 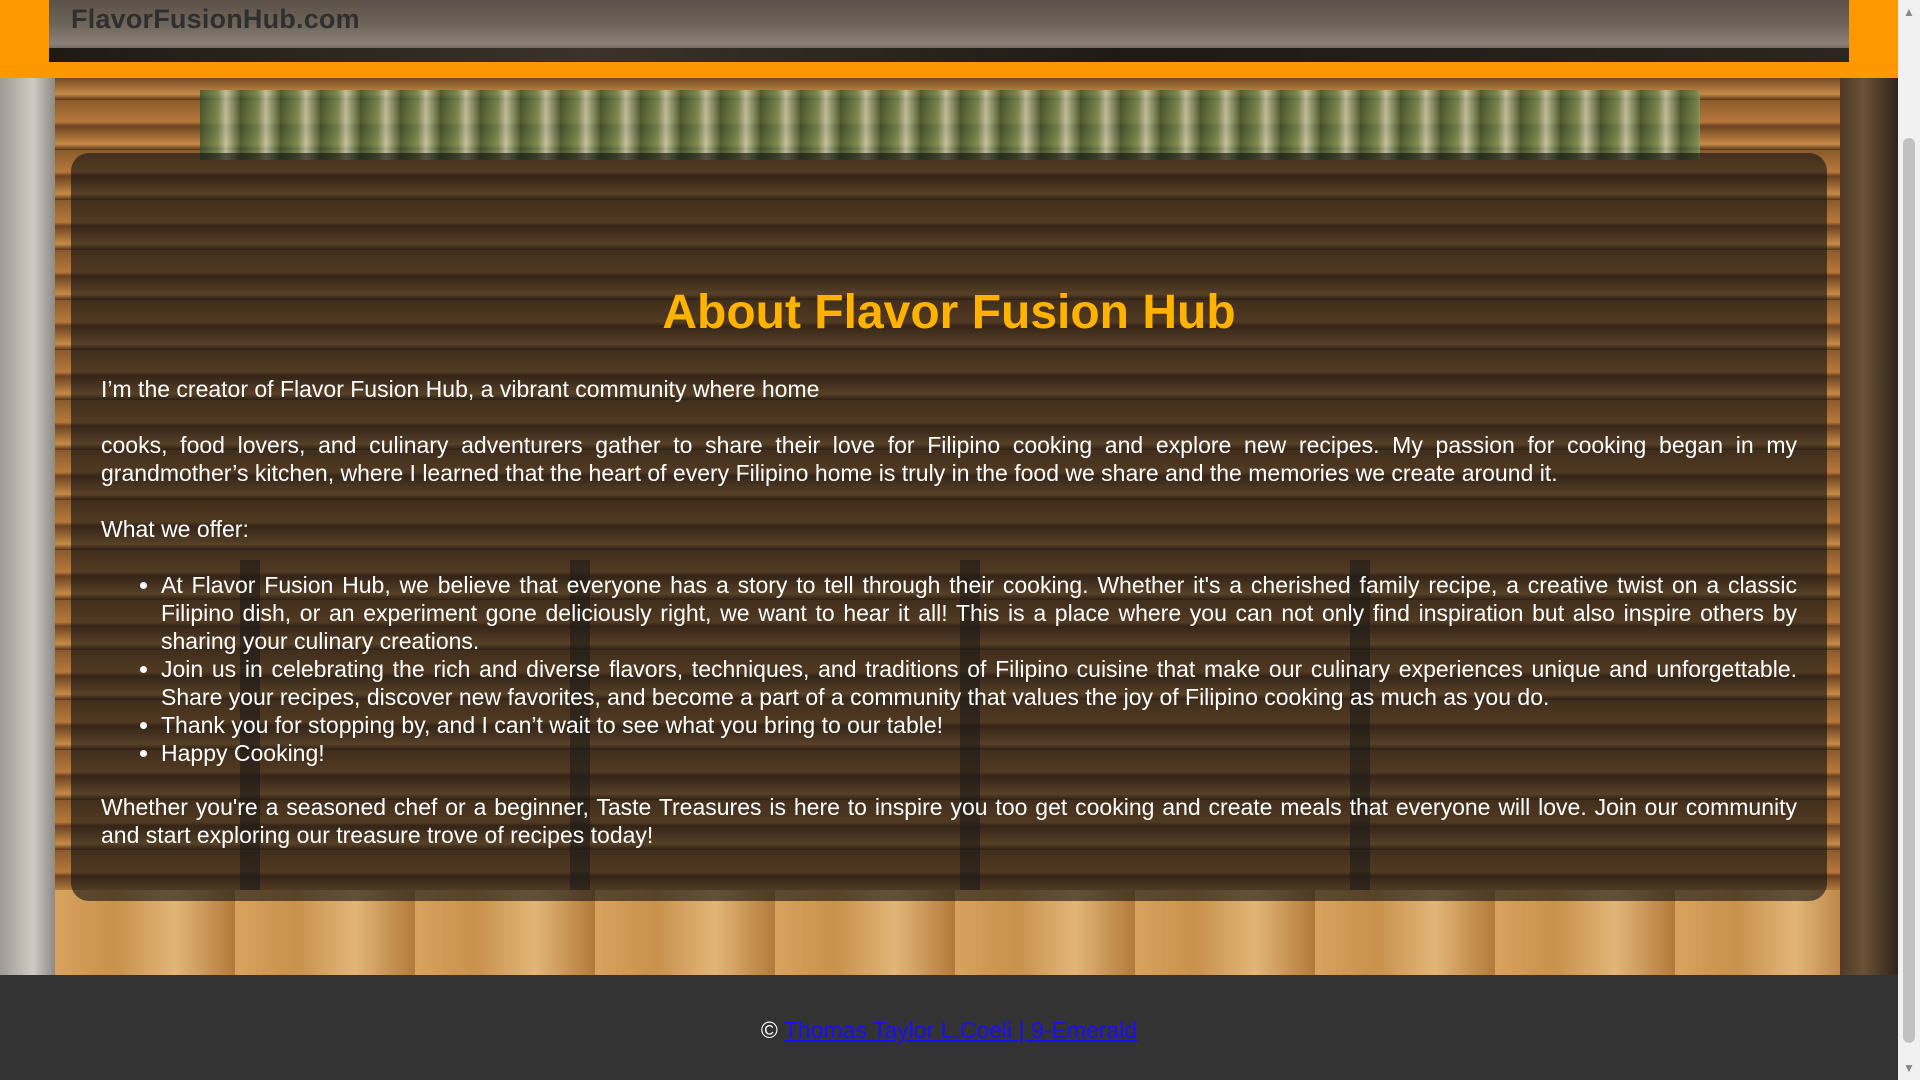 I want to click on scrollbar-thumb, so click(x=1909, y=590).